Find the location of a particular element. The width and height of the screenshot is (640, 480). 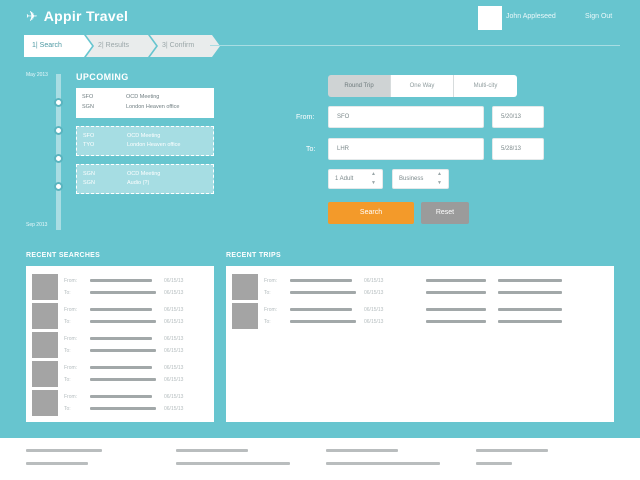

trip-type-one-way: One Way is located at coordinates (422, 86).